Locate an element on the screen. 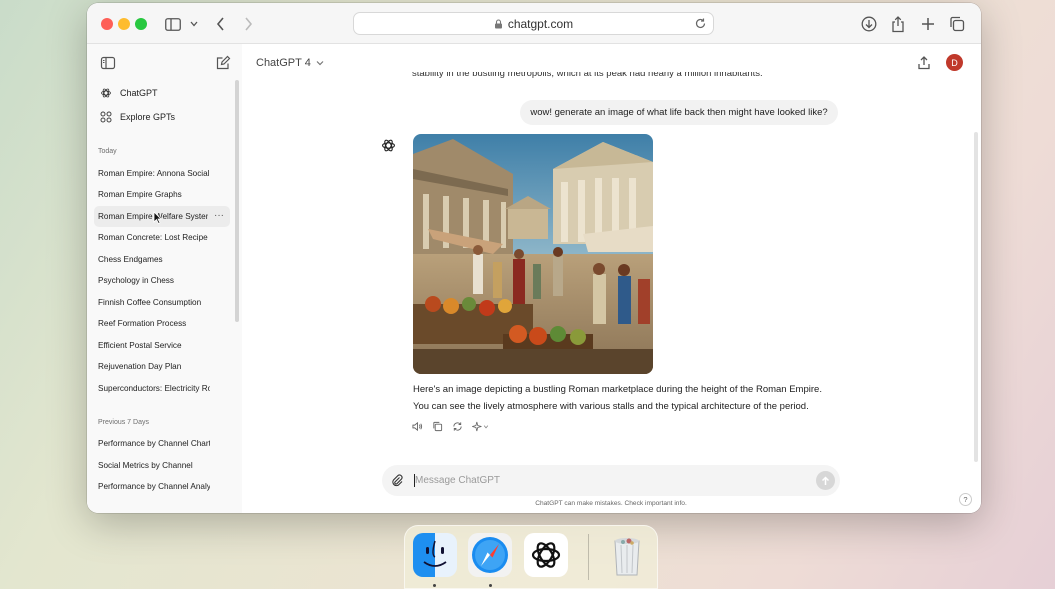 The width and height of the screenshot is (1055, 589). share-icon is located at coordinates (898, 24).